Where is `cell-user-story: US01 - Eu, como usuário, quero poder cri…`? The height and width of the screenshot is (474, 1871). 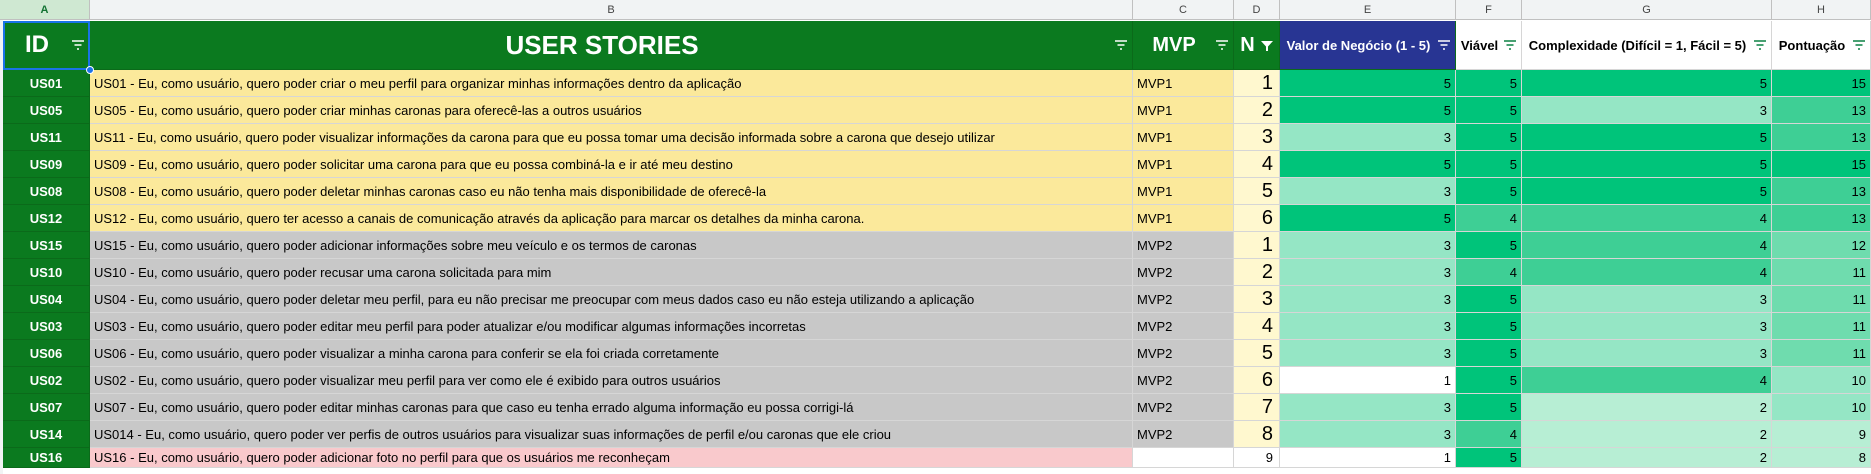 cell-user-story: US01 - Eu, como usuário, quero poder cri… is located at coordinates (611, 83).